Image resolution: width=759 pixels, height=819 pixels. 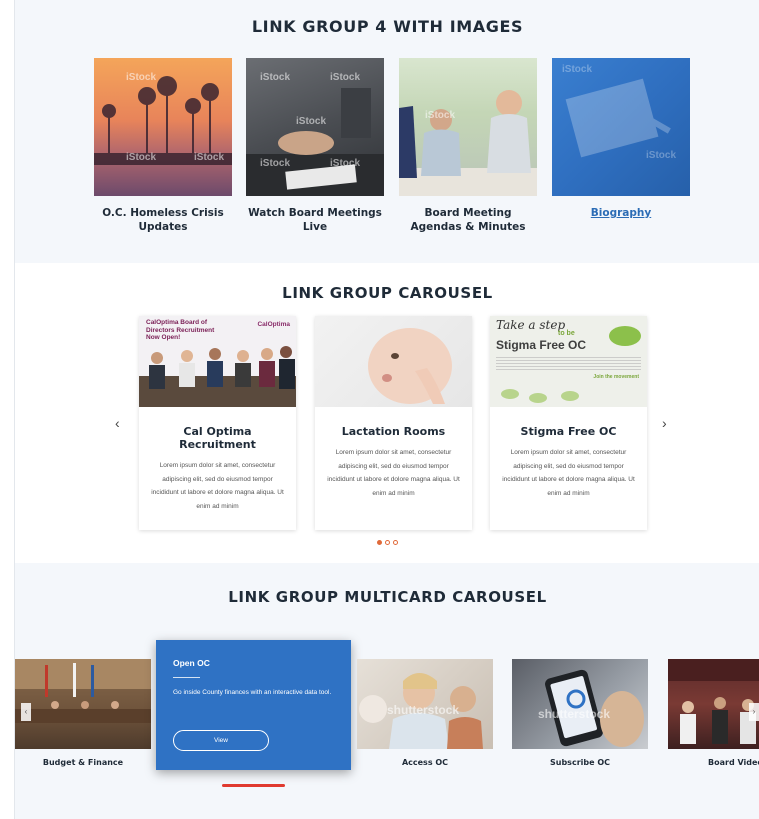 I want to click on multicard-next-button: ›, so click(x=754, y=712).